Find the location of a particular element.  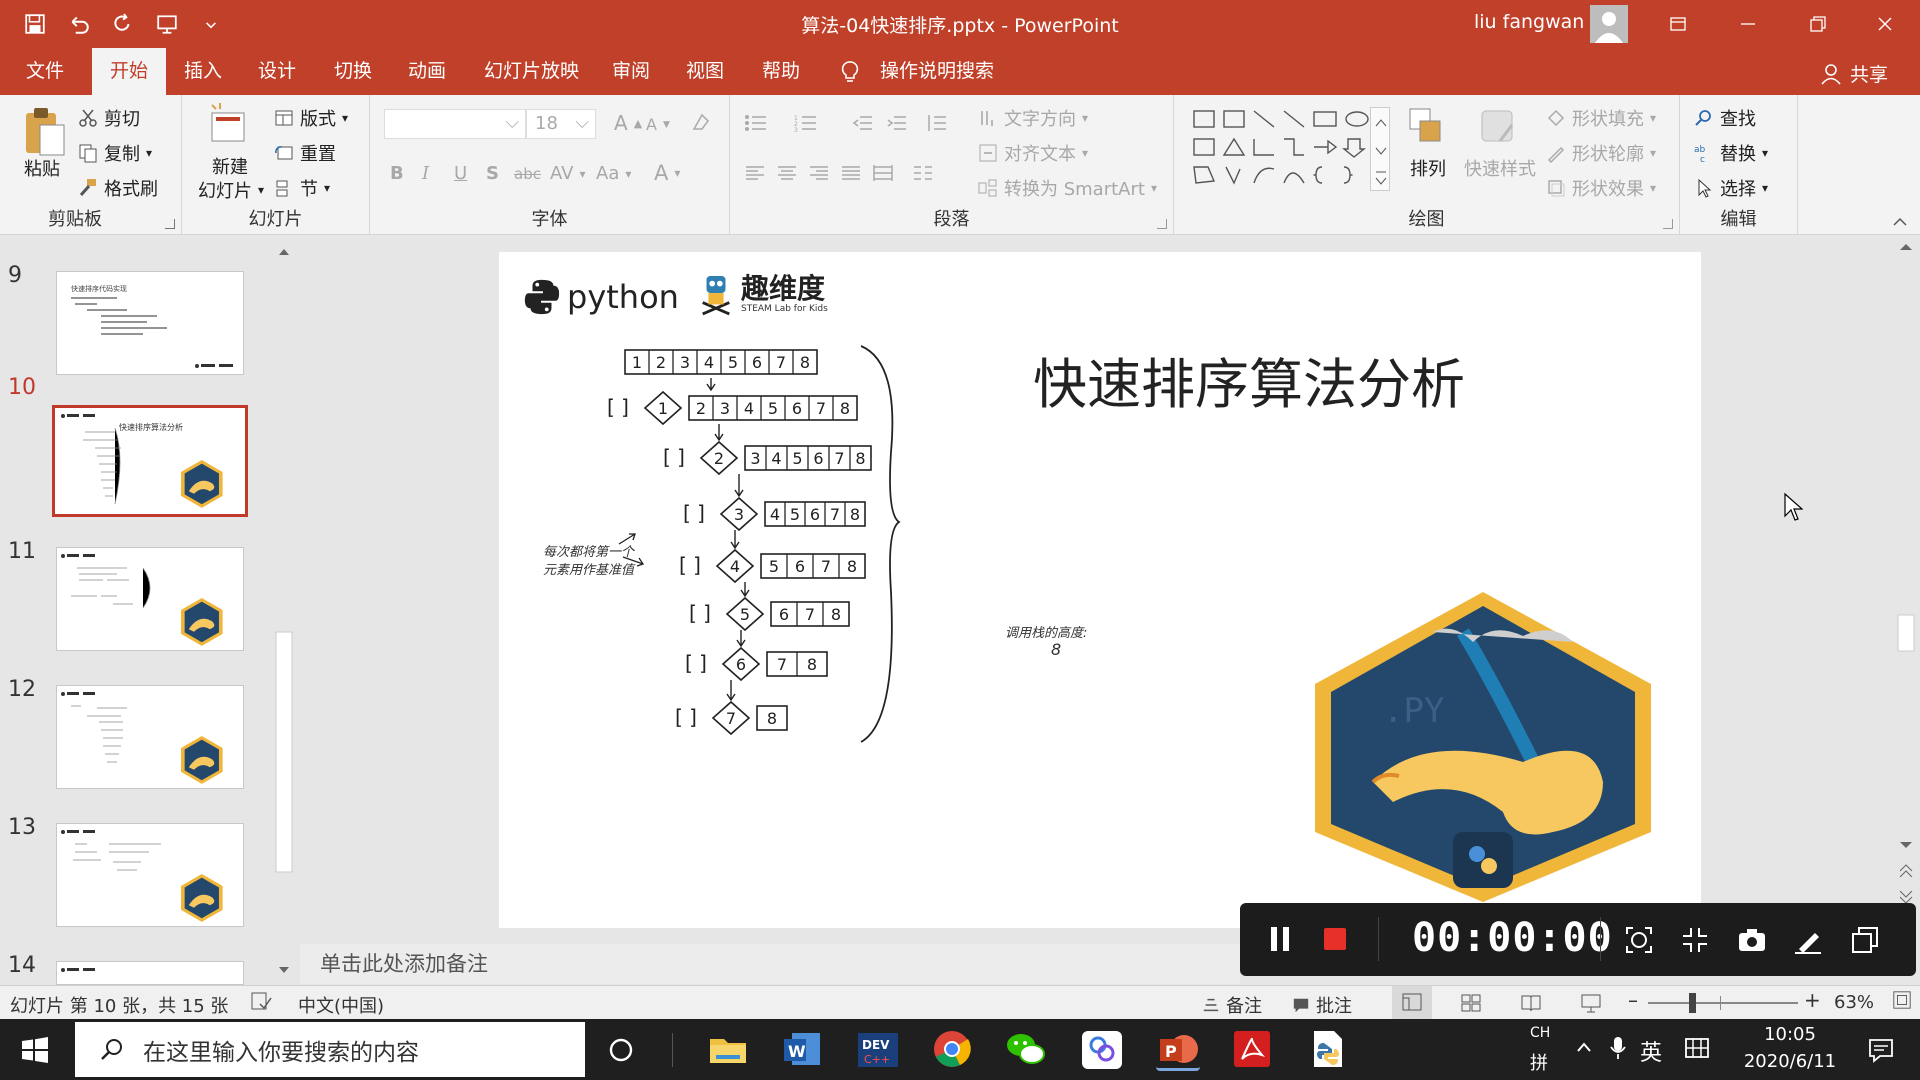

python-file-icon is located at coordinates (1328, 1049).